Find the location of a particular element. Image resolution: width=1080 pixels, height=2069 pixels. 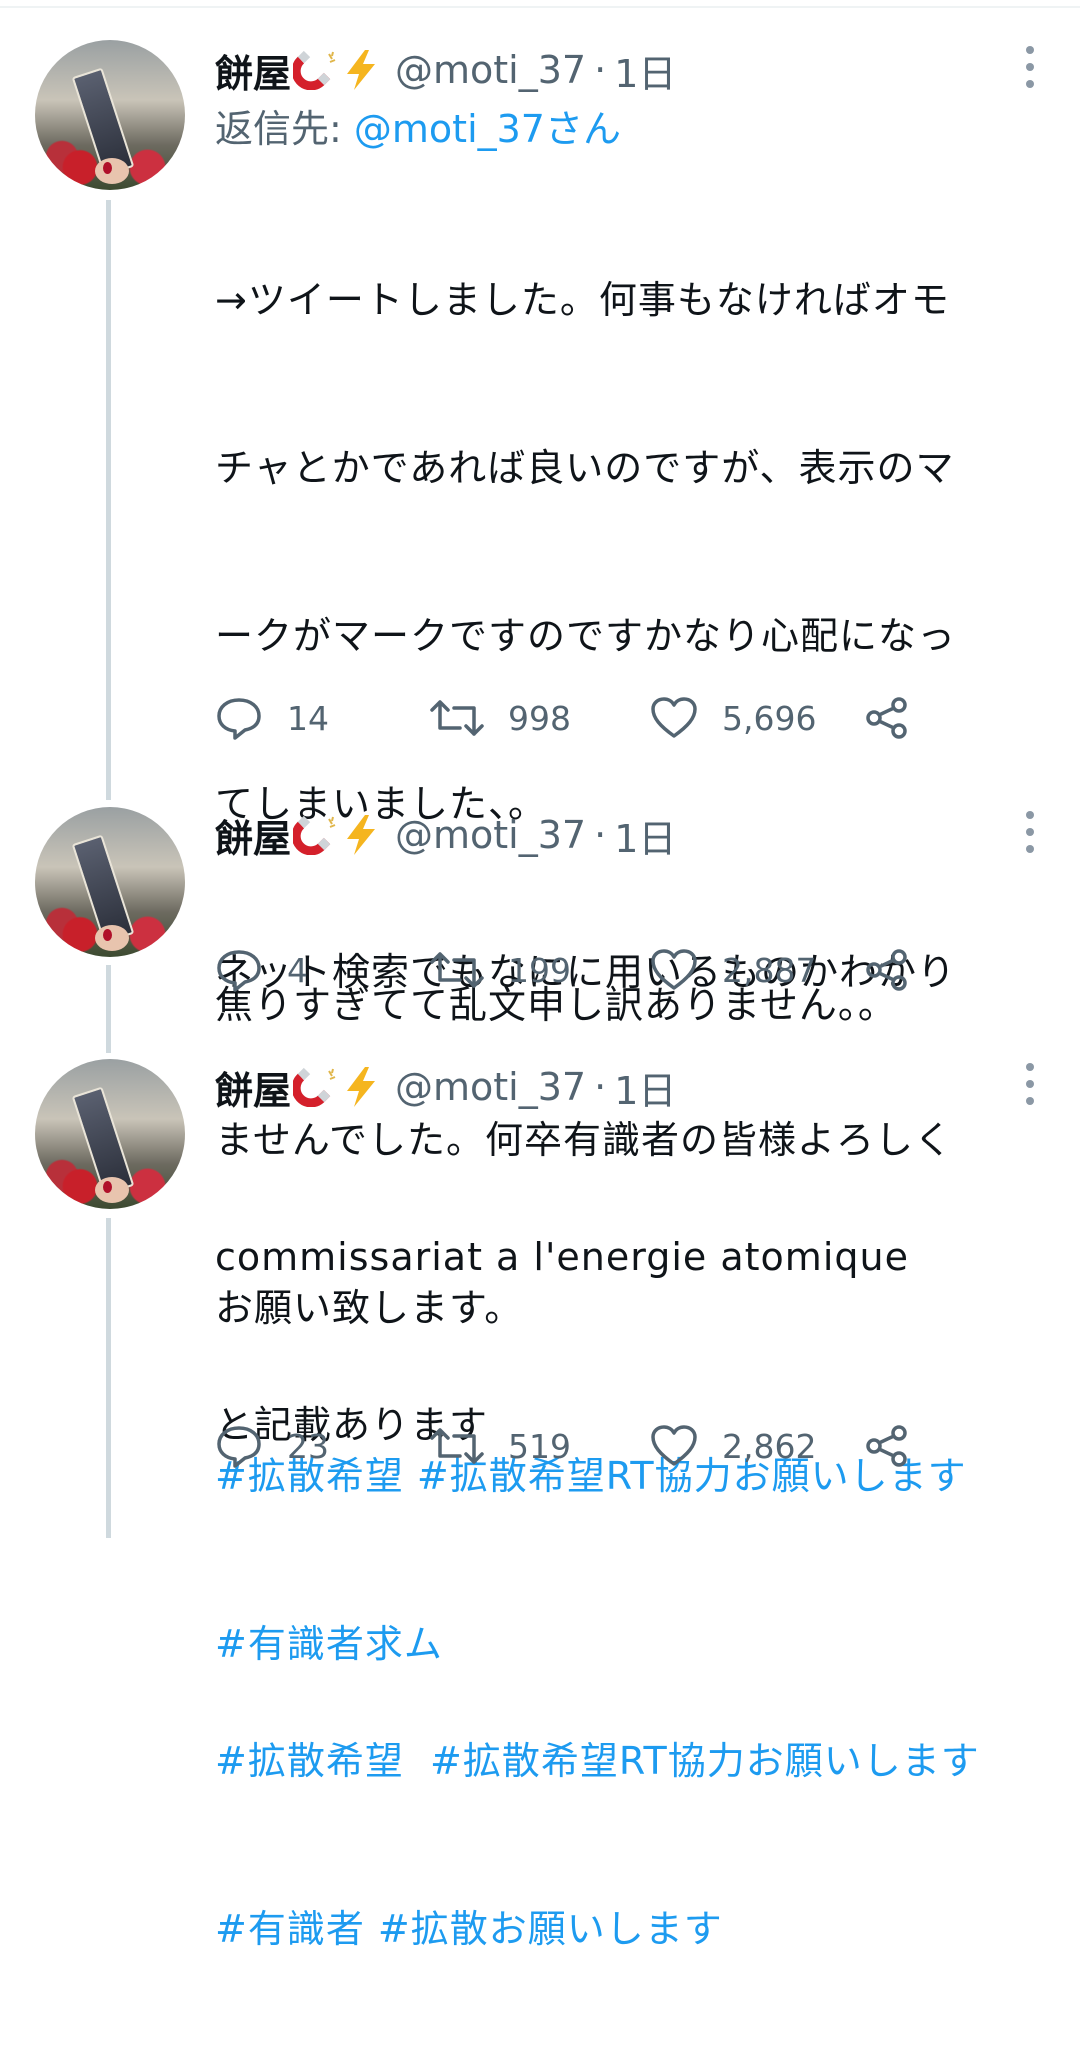

text-line: →ツイートしました。何事もなければオモ is located at coordinates (582, 300).